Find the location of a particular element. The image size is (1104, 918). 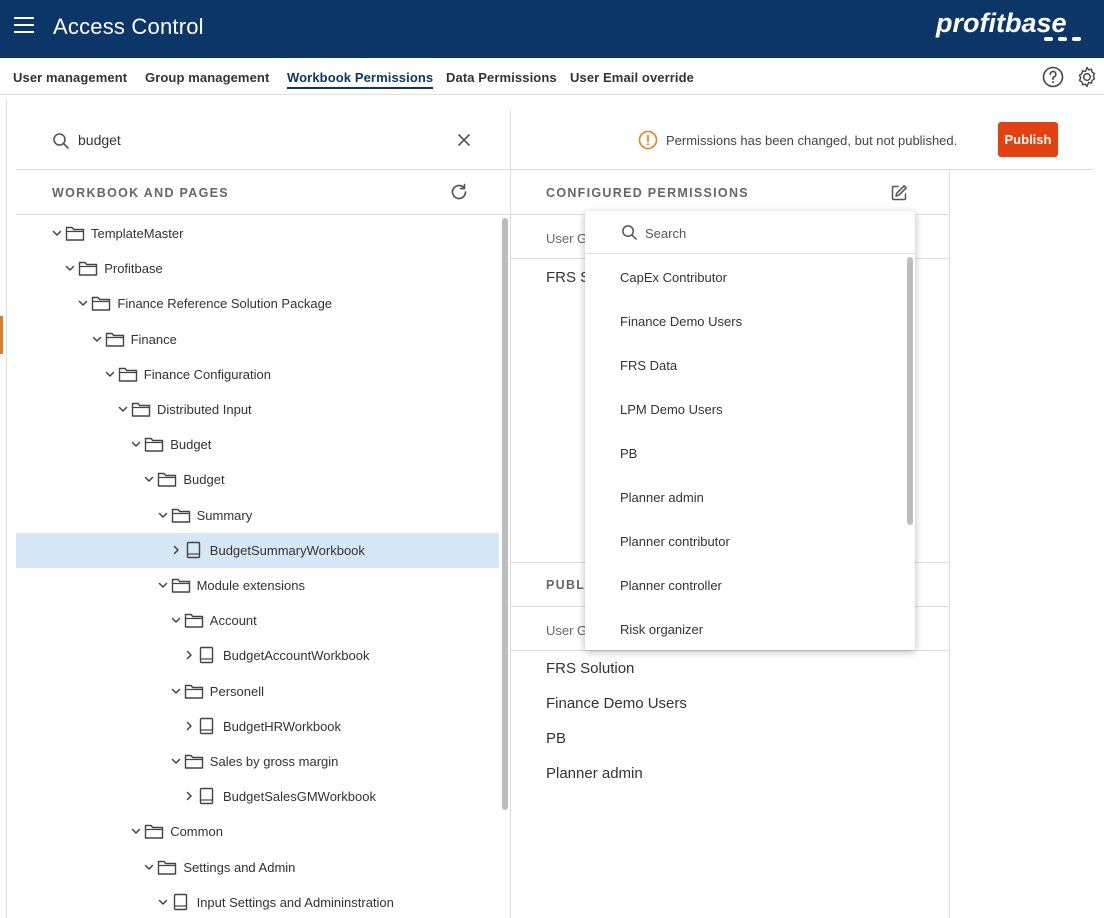

edit-icon is located at coordinates (899, 193).